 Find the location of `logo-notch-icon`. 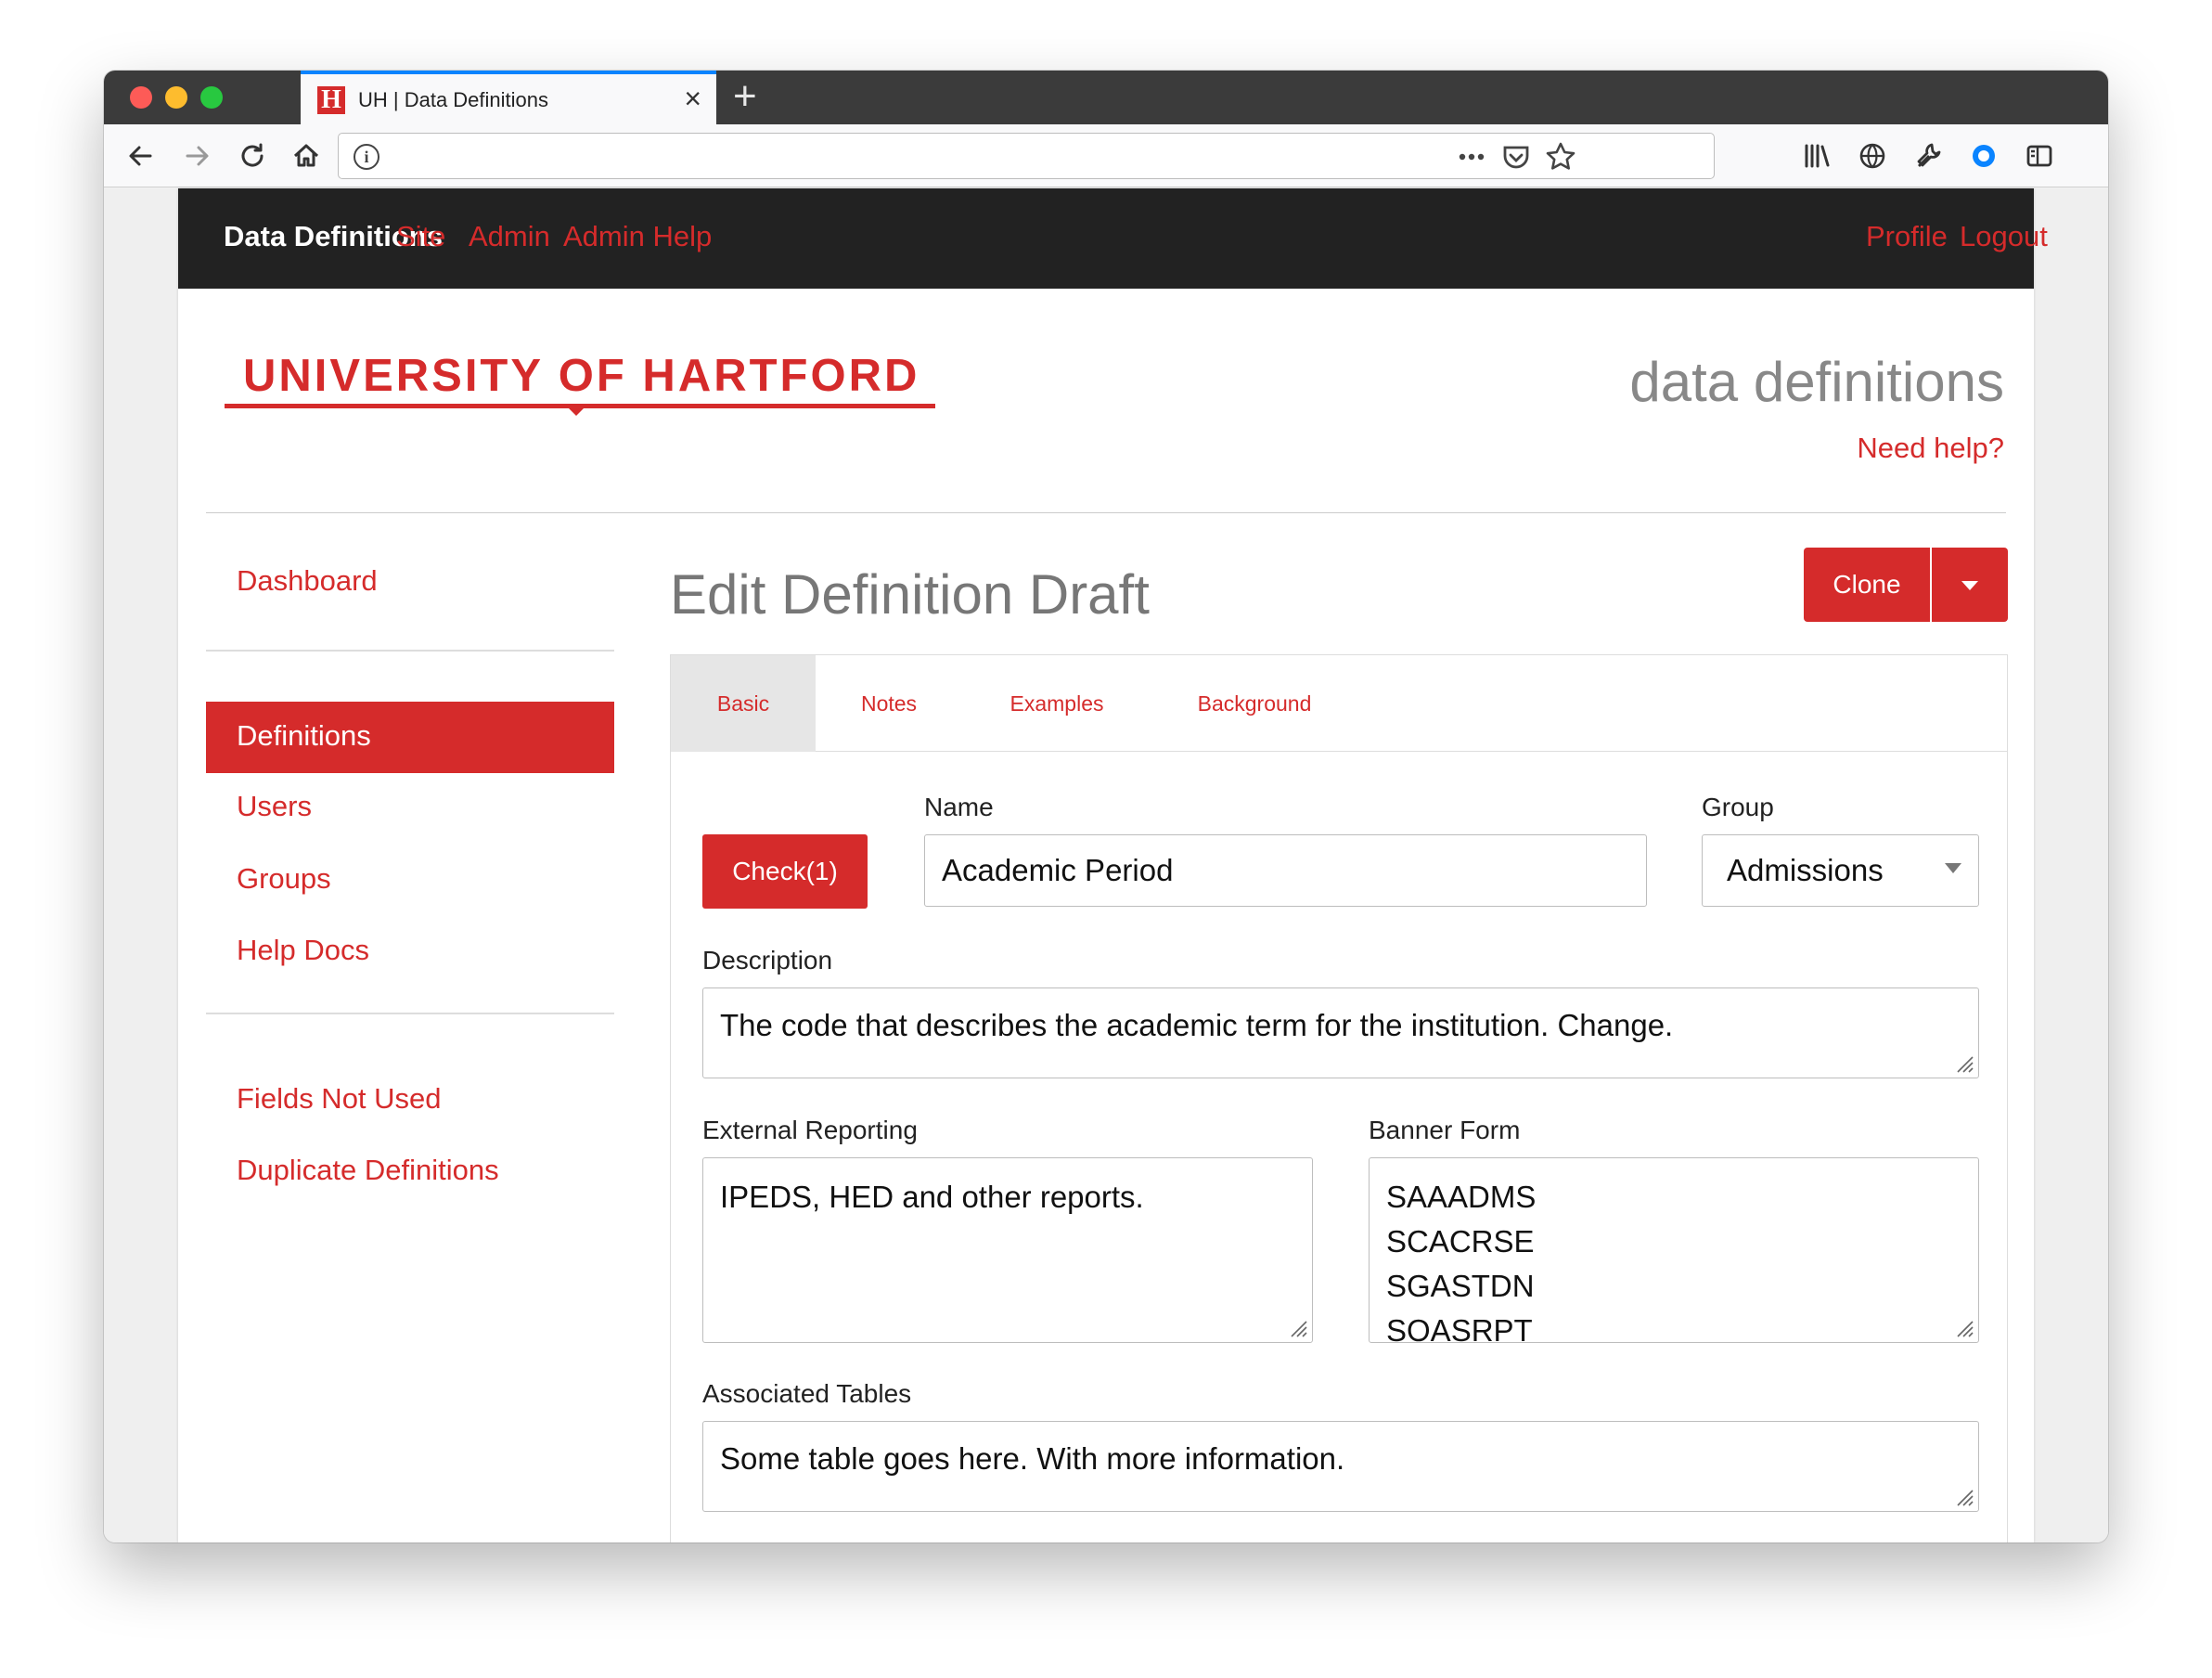

logo-notch-icon is located at coordinates (576, 411).